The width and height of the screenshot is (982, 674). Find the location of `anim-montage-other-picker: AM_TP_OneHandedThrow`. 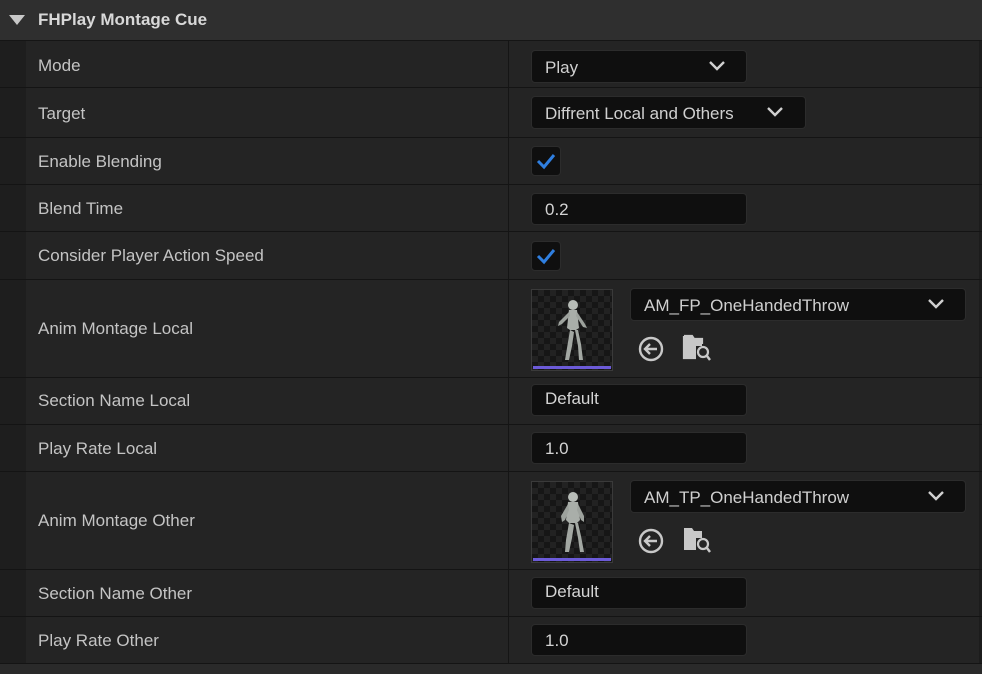

anim-montage-other-picker: AM_TP_OneHandedThrow is located at coordinates (798, 496).